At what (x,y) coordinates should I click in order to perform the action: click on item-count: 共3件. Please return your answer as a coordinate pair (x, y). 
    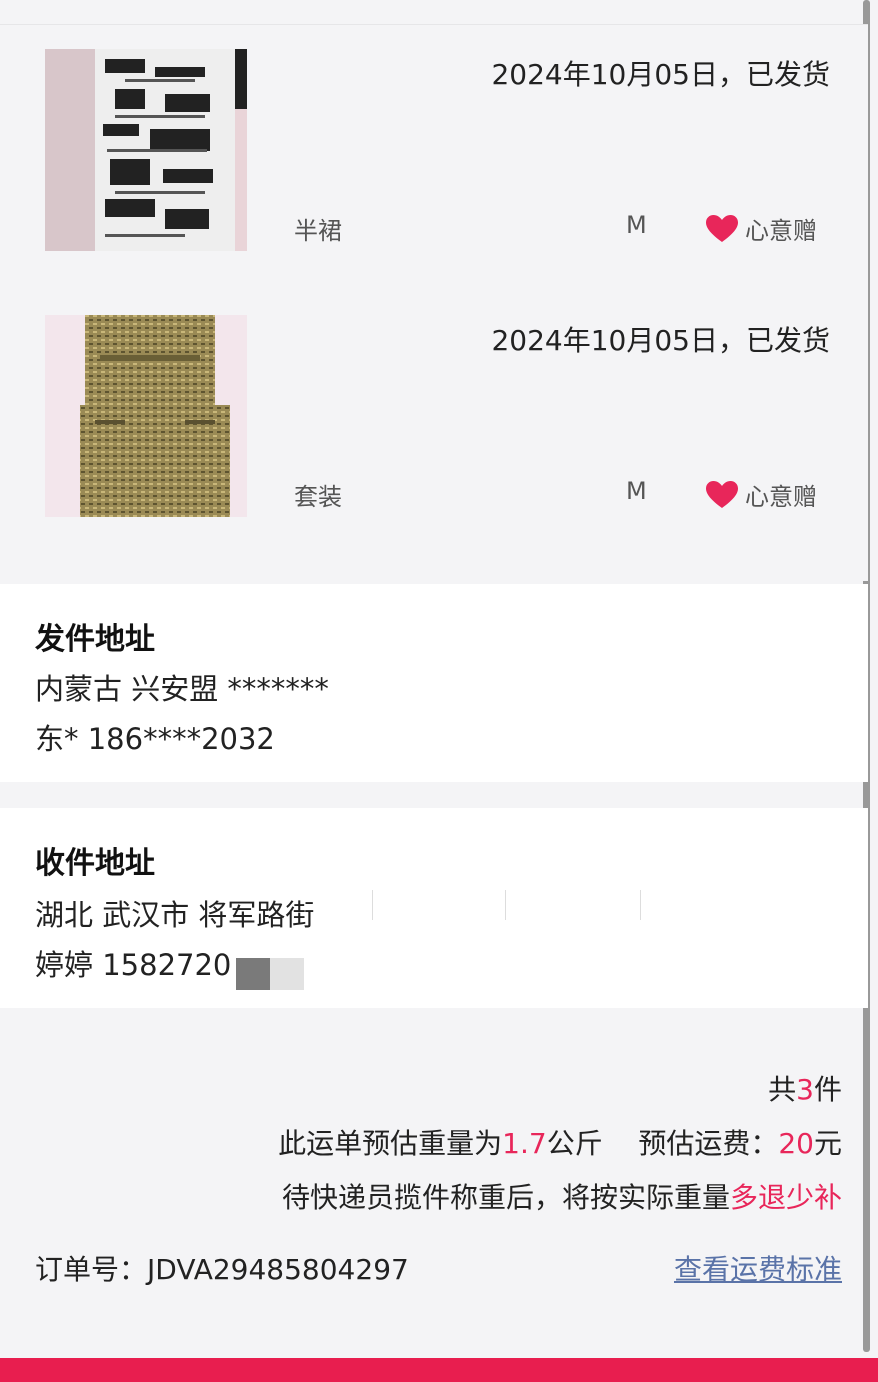
    Looking at the image, I should click on (805, 1089).